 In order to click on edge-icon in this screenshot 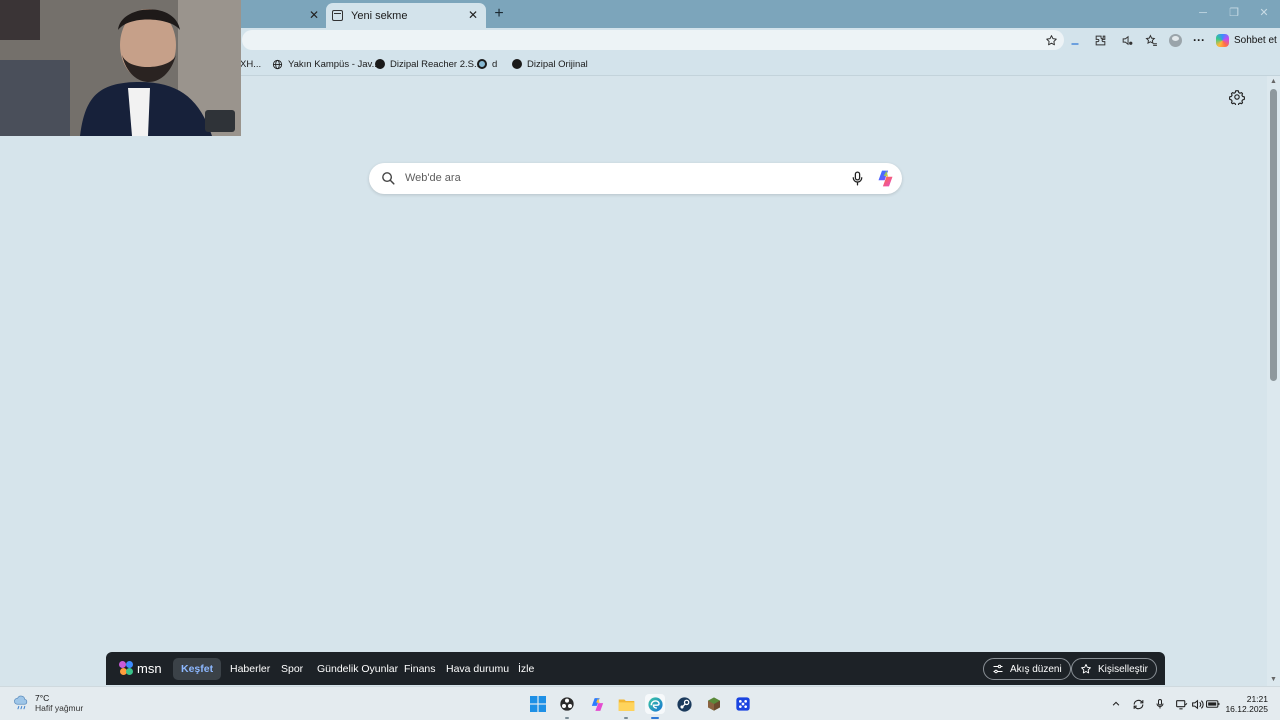, I will do `click(655, 706)`.